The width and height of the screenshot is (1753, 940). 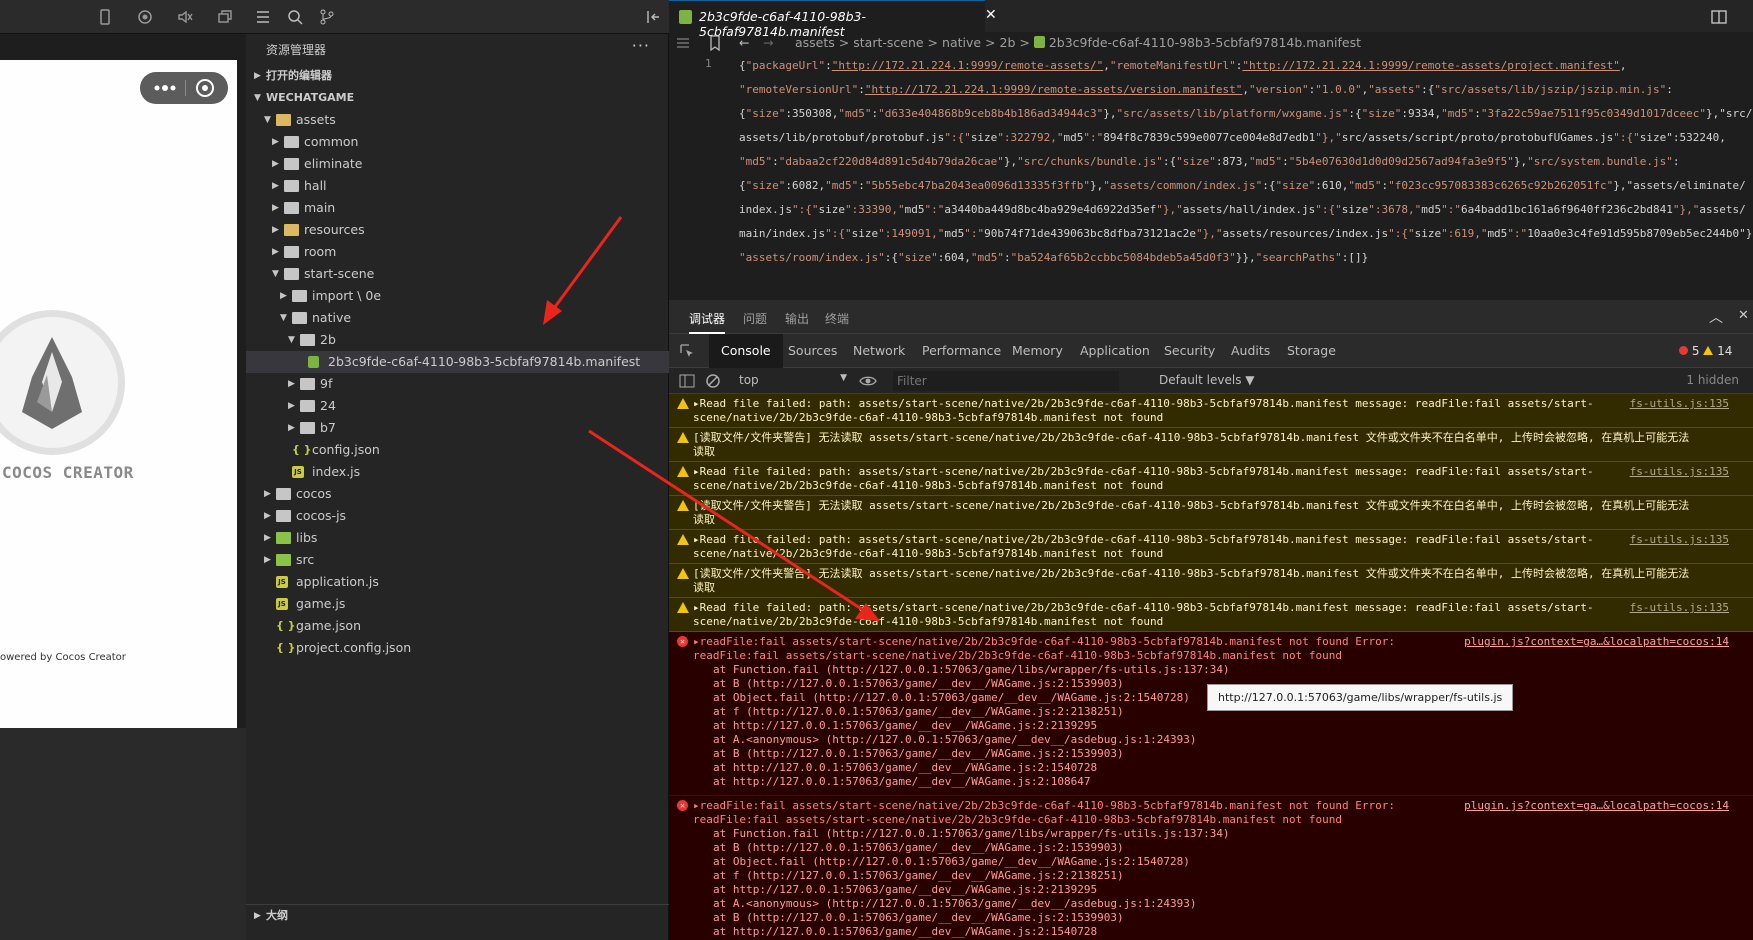 I want to click on open-editors-section: ▶ 打开的编辑器, so click(x=457, y=76).